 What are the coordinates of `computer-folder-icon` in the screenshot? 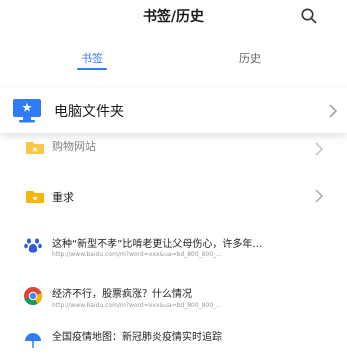 It's located at (27, 111).